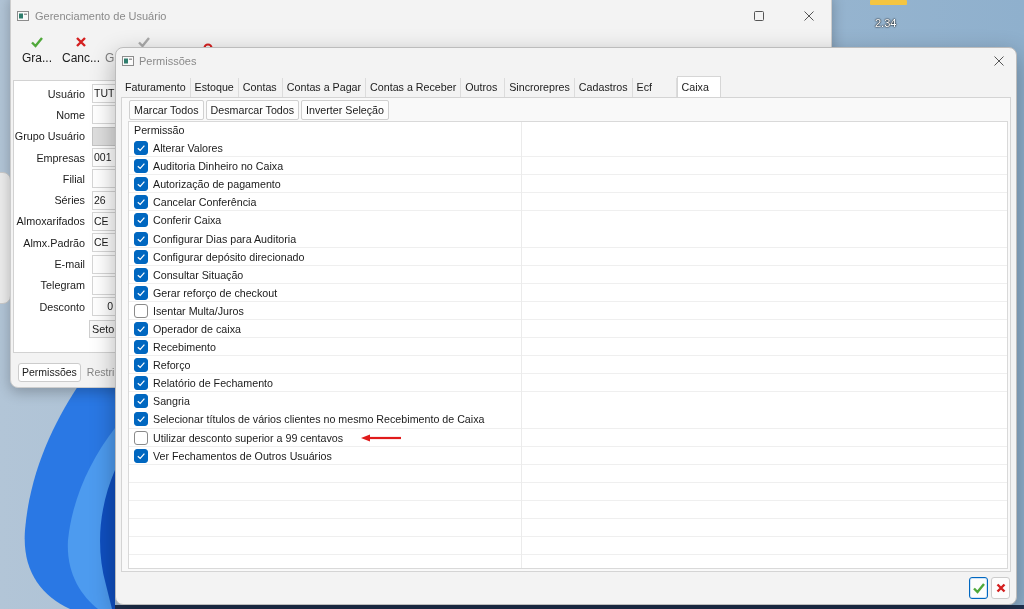  Describe the element at coordinates (248, 437) in the screenshot. I see `permission-label: Utilizar desconto superior a 99 centavos` at that location.